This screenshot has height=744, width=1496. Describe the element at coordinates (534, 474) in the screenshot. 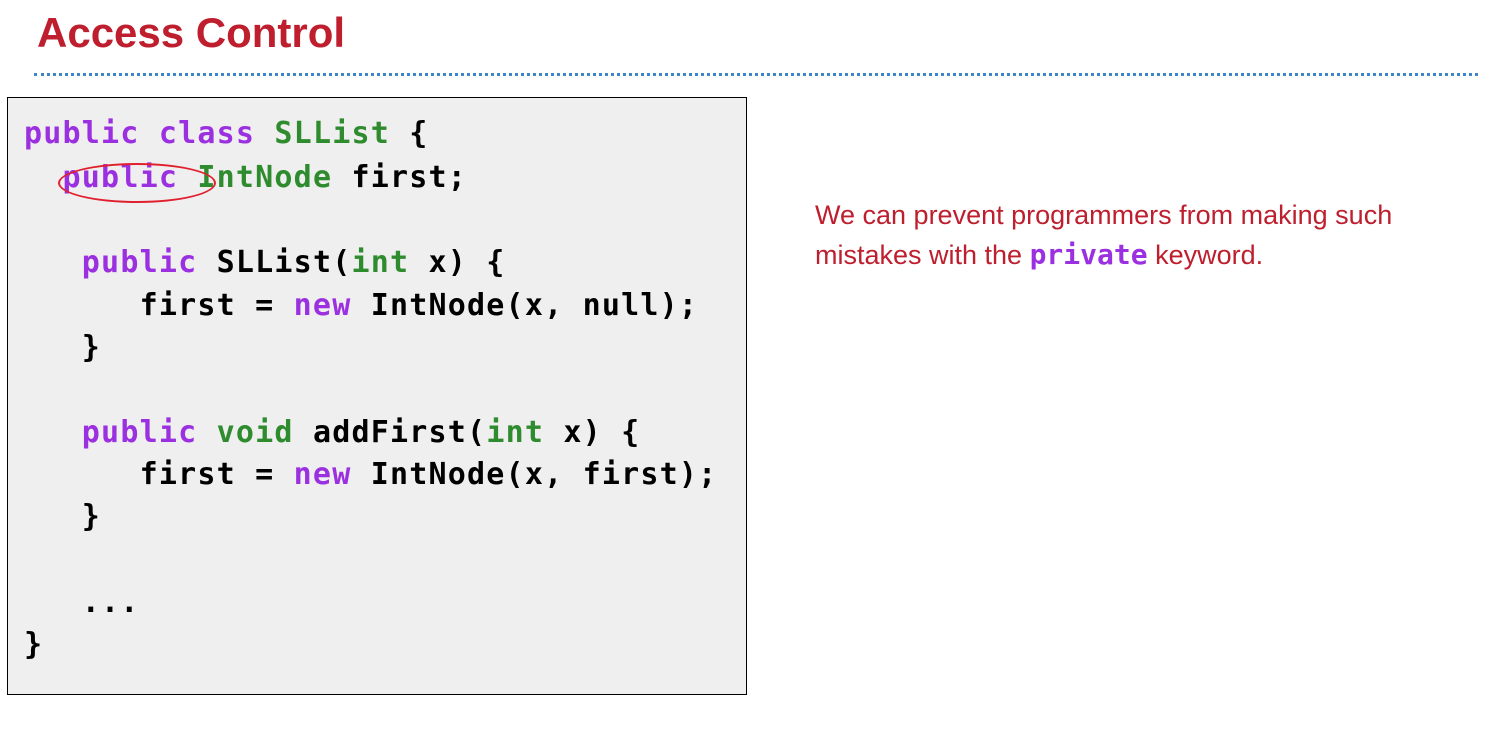

I see `code-token: IntNode(x, first);` at that location.